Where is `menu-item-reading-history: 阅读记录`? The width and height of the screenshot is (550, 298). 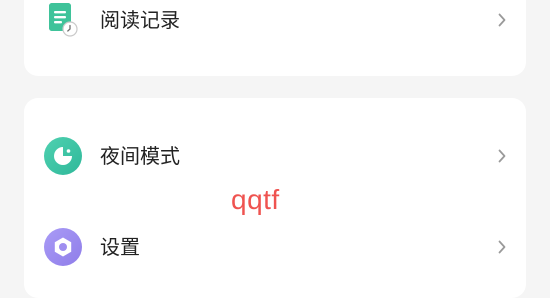 menu-item-reading-history: 阅读记录 is located at coordinates (275, 24).